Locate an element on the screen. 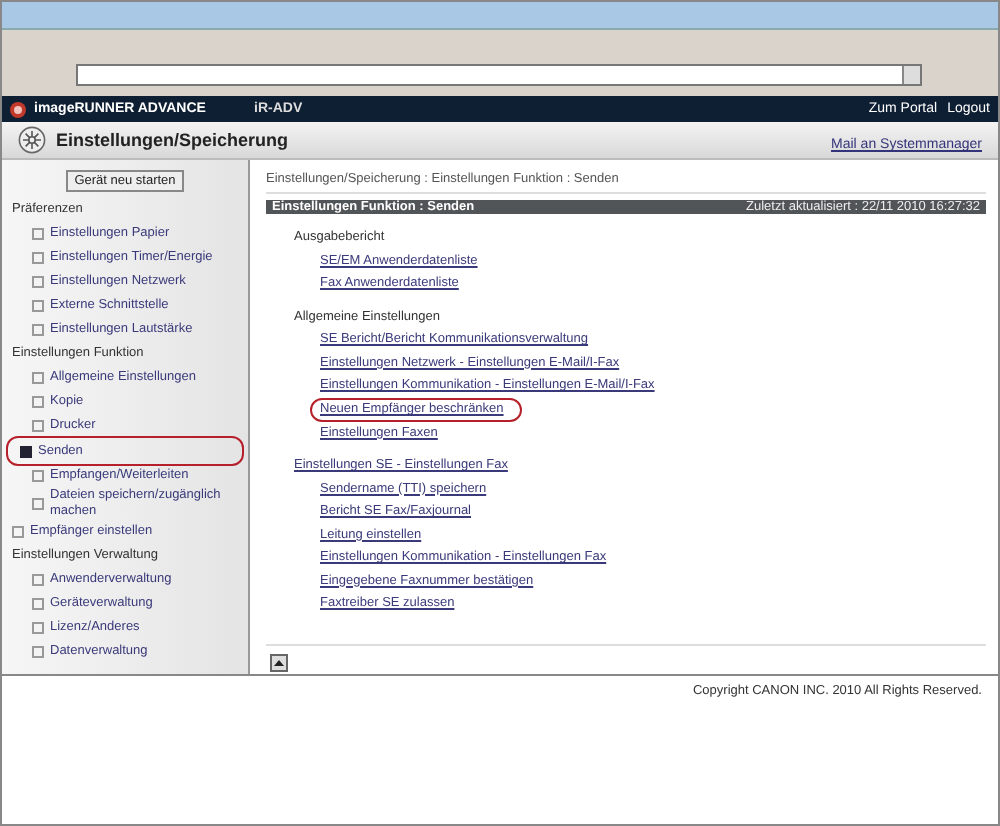 Image resolution: width=1000 pixels, height=826 pixels. settings-icon is located at coordinates (32, 140).